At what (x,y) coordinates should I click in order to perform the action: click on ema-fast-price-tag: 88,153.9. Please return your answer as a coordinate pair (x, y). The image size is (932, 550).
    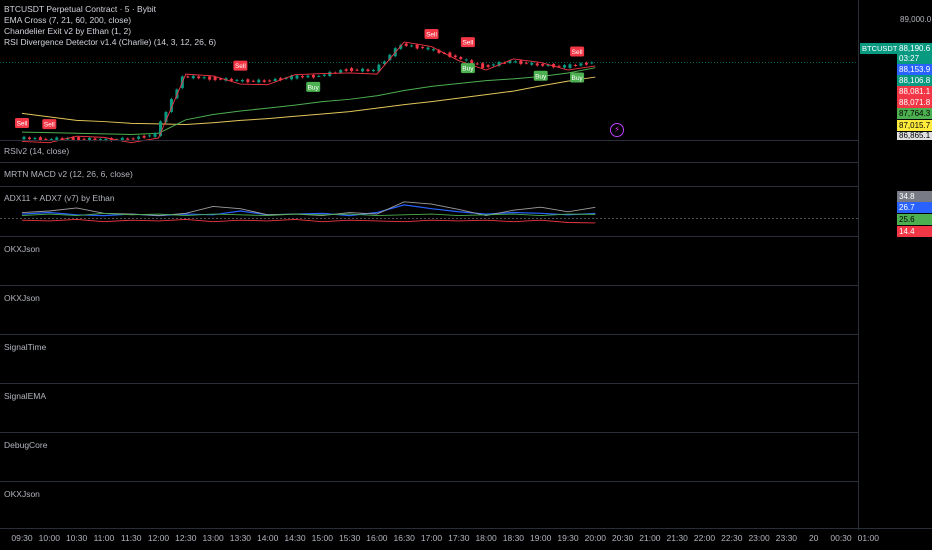
    Looking at the image, I should click on (914, 69).